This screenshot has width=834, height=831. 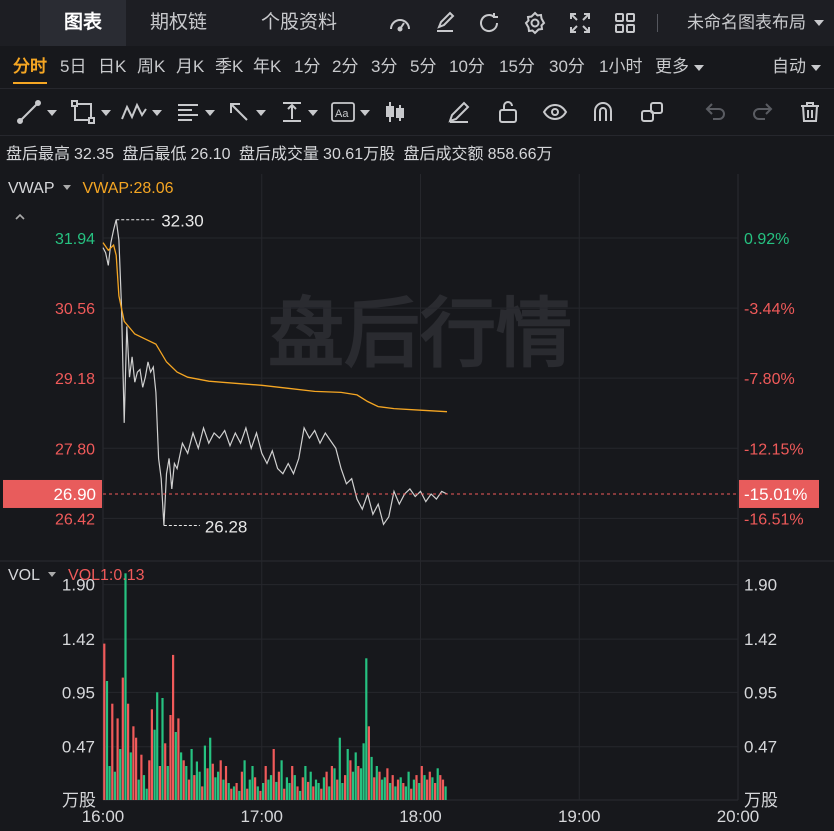 I want to click on period-15min: 15分, so click(x=517, y=67).